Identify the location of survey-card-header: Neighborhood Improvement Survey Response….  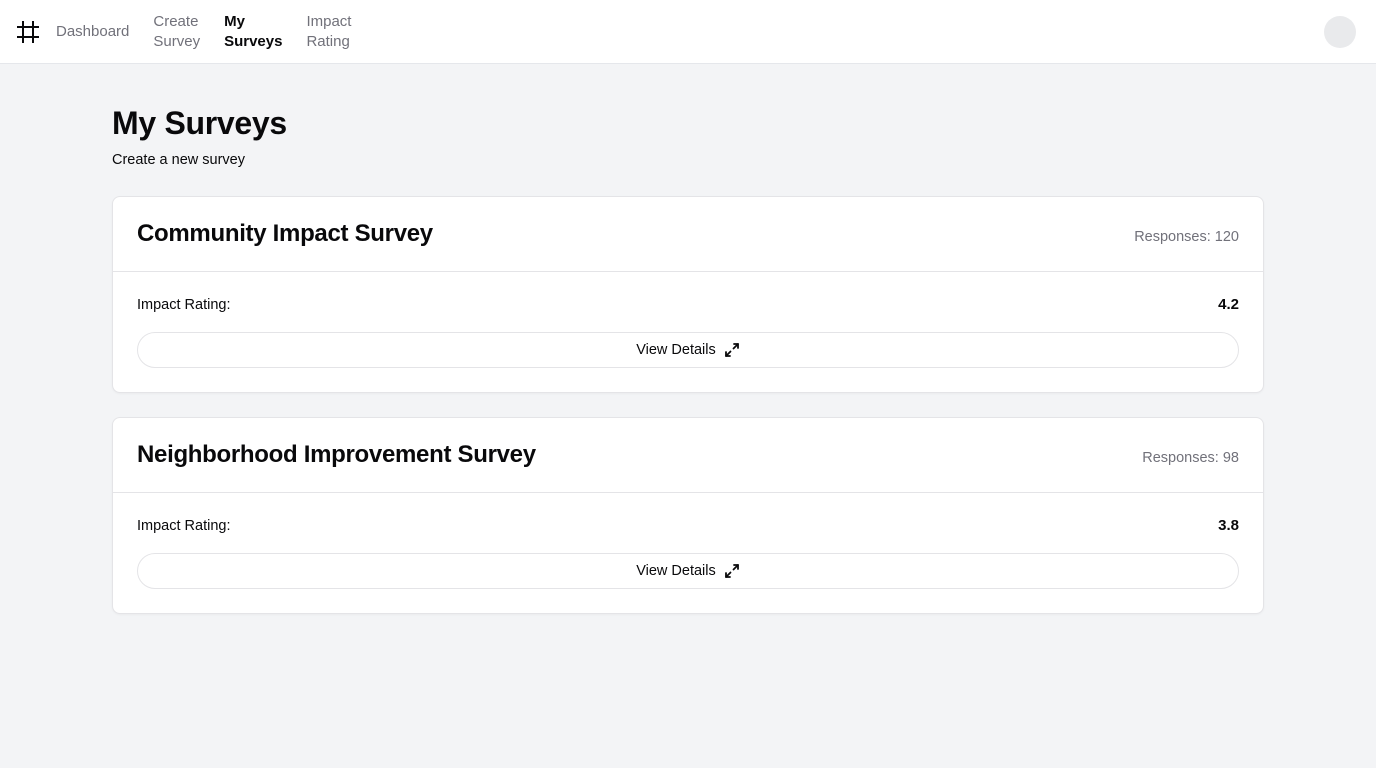
(688, 455).